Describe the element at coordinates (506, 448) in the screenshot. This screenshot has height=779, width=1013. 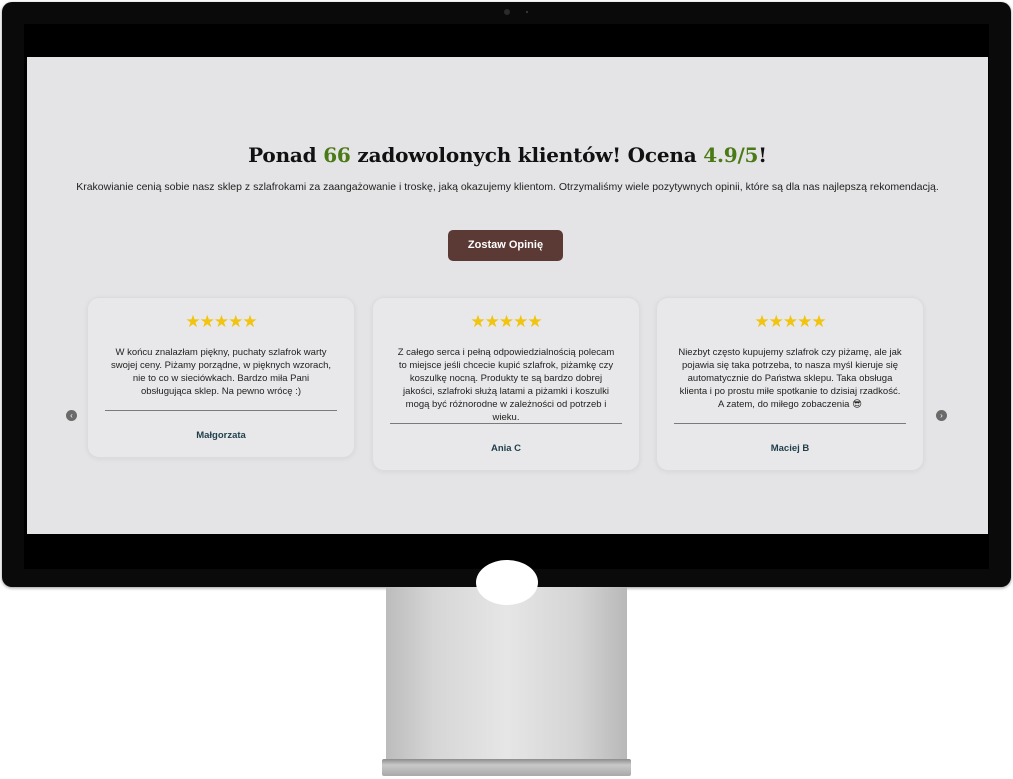
I see `review-author: Ania C` at that location.